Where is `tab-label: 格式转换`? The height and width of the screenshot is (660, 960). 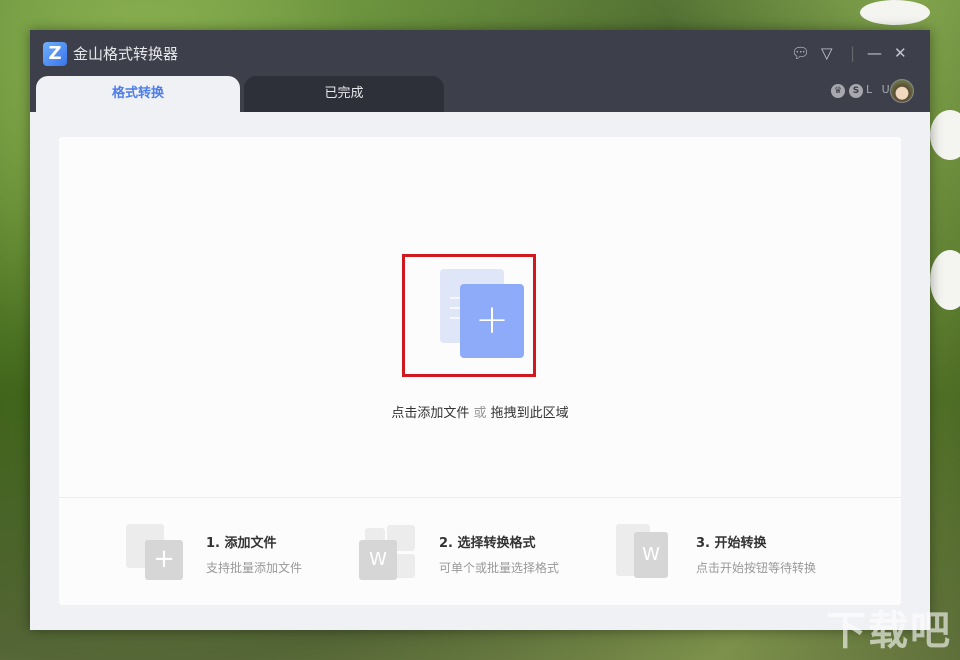
tab-label: 格式转换 is located at coordinates (137, 93).